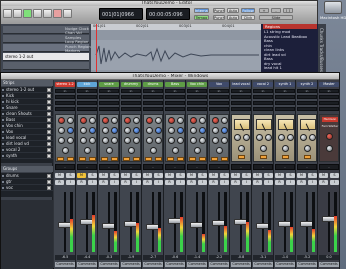  What do you see at coordinates (109, 222) in the screenshot?
I see `fader-track` at bounding box center [109, 222].